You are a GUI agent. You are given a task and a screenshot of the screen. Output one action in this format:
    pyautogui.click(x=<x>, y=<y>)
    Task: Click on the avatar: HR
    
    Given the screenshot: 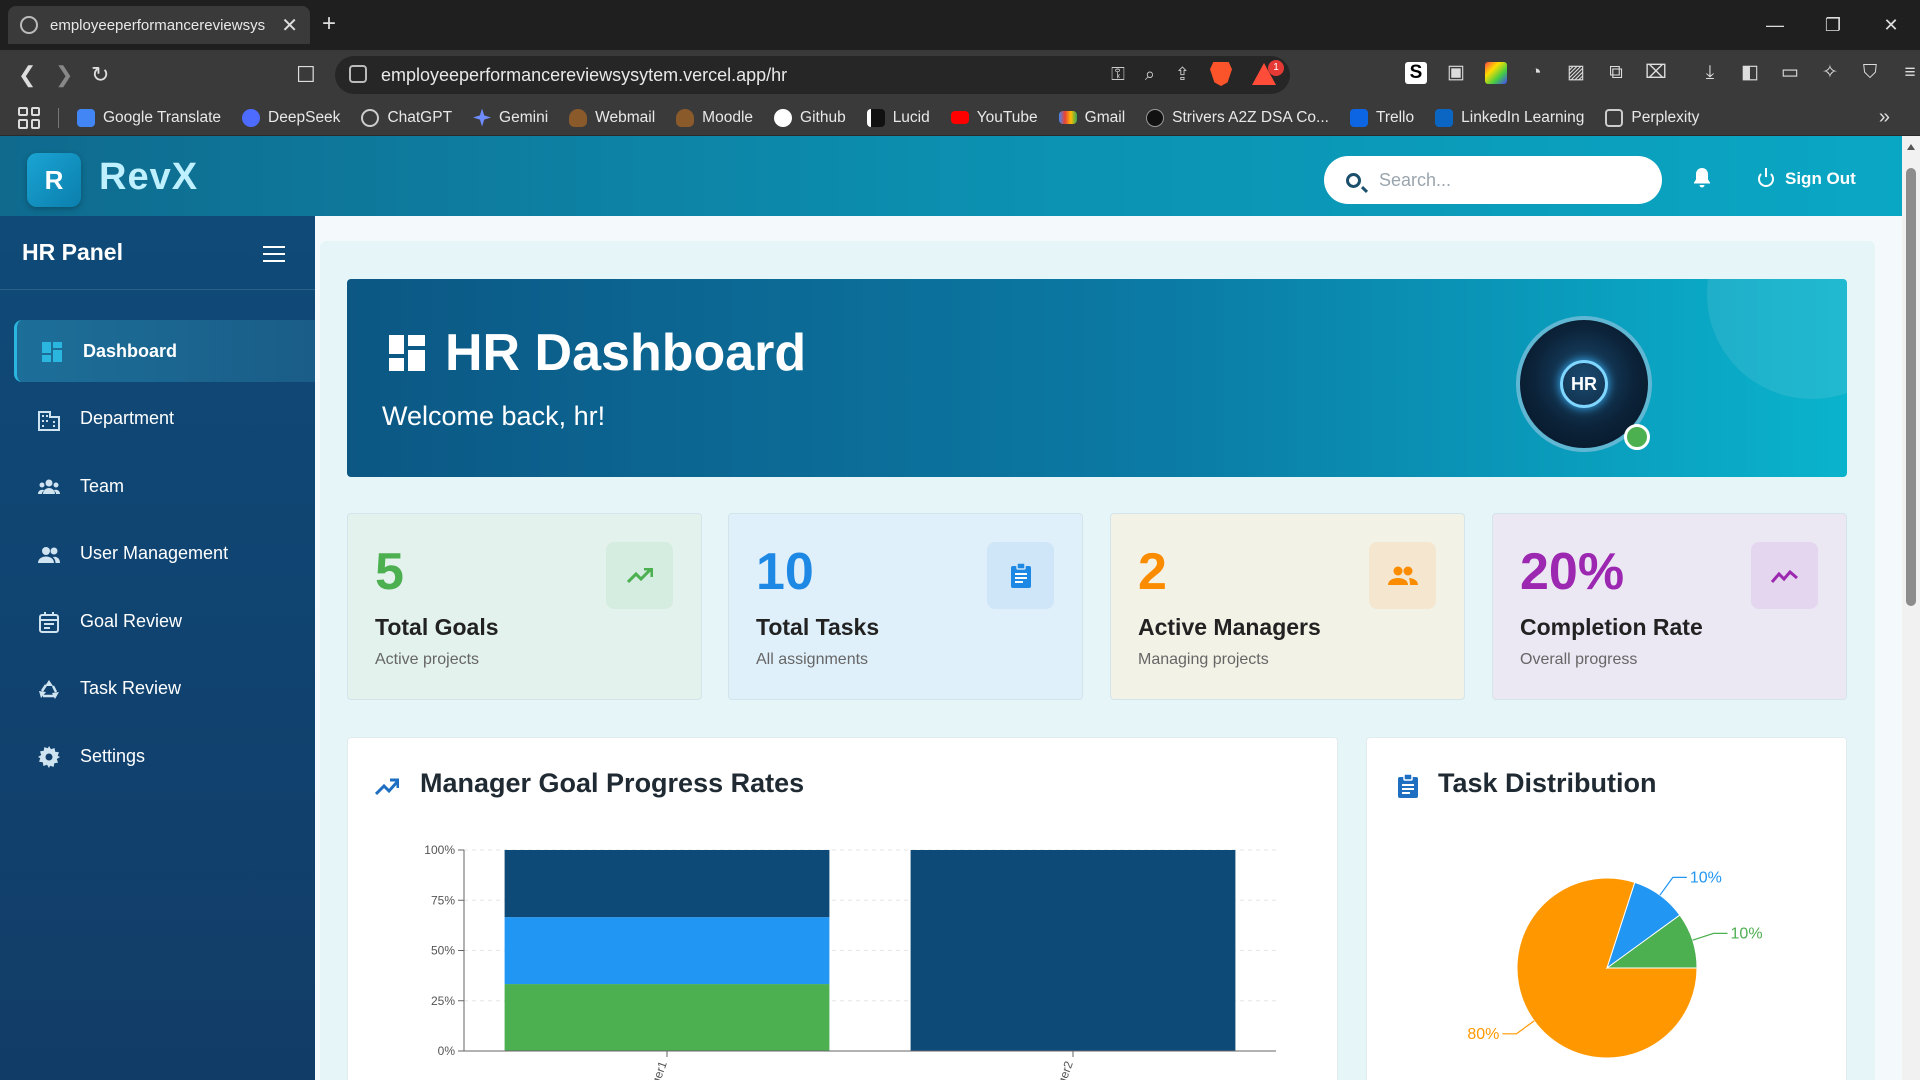 What is the action you would take?
    pyautogui.click(x=1584, y=384)
    